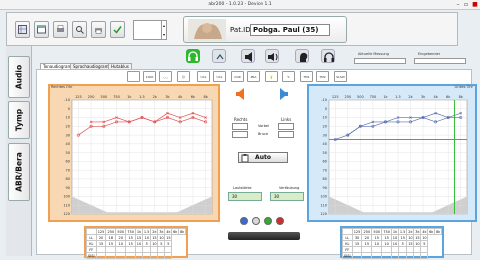 The width and height of the screenshot is (480, 260). I want to click on free-field-button, so click(272, 56).